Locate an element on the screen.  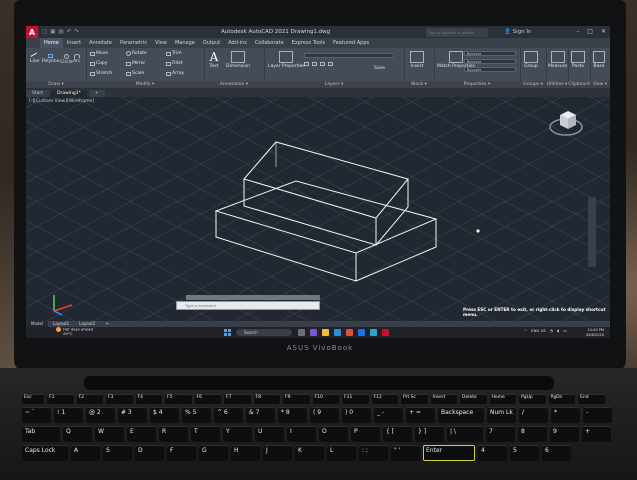
new-icon: ▢ is located at coordinates (44, 32).